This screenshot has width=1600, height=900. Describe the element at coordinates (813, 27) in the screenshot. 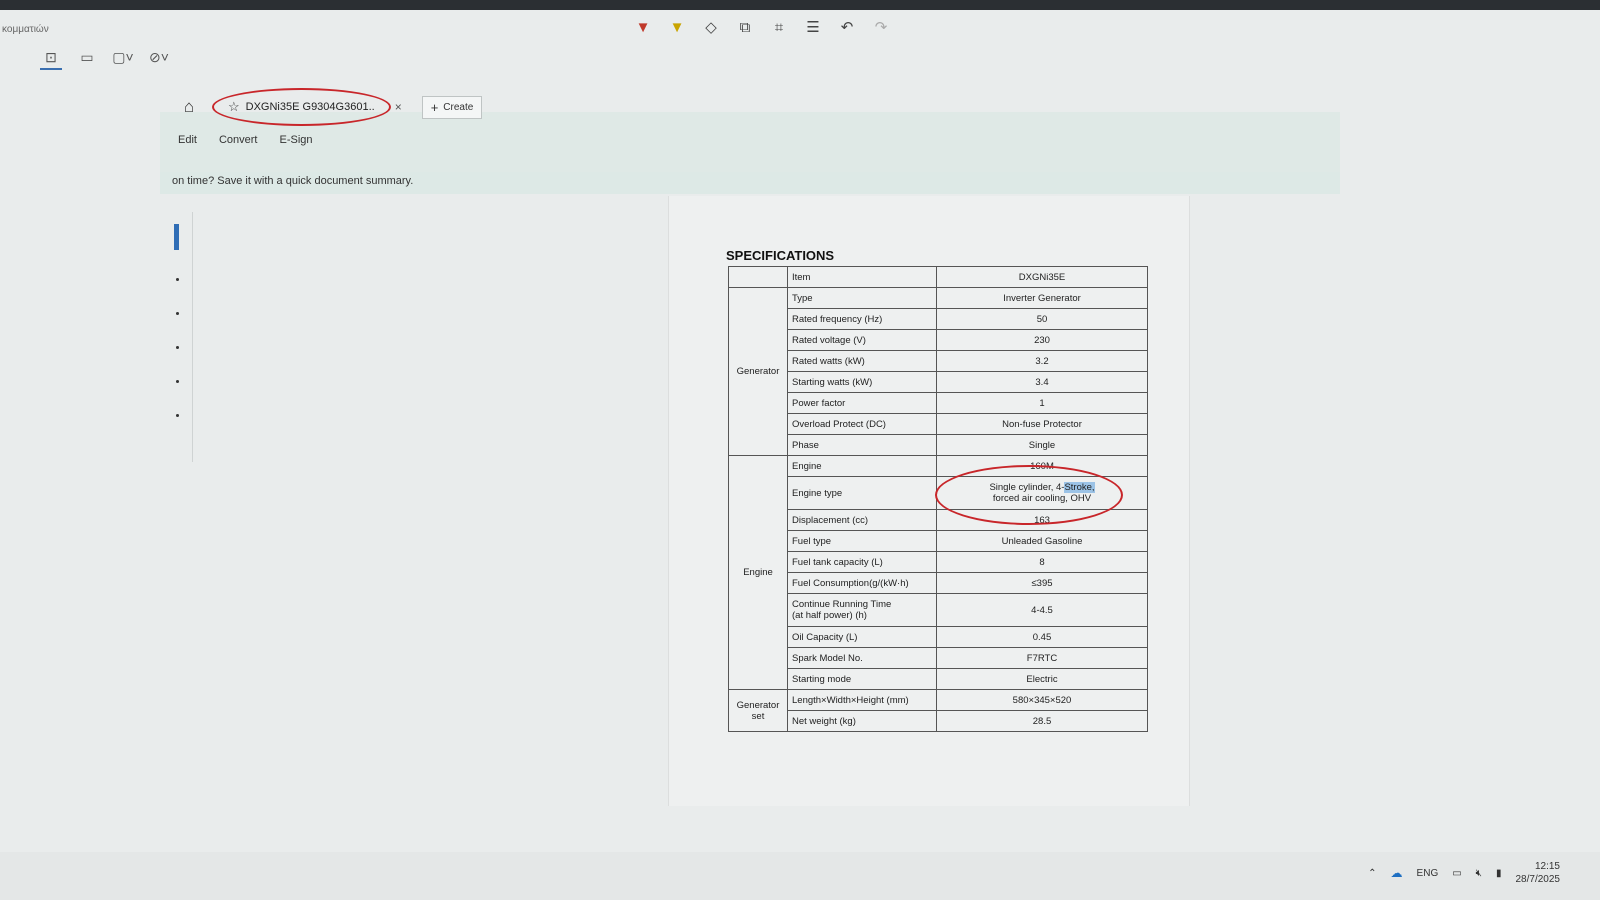

I see `text-extract-icon: ☰` at that location.